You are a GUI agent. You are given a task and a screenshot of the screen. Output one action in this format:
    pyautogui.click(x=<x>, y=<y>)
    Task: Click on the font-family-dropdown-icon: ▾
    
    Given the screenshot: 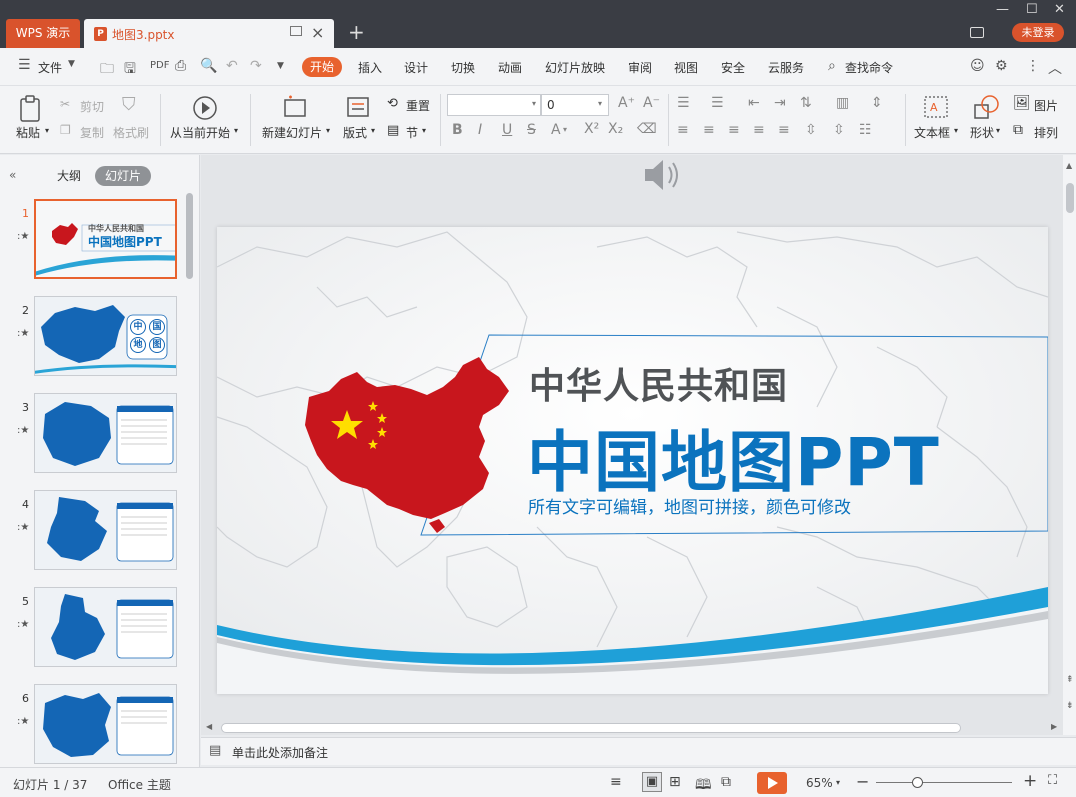 What is the action you would take?
    pyautogui.click(x=534, y=103)
    